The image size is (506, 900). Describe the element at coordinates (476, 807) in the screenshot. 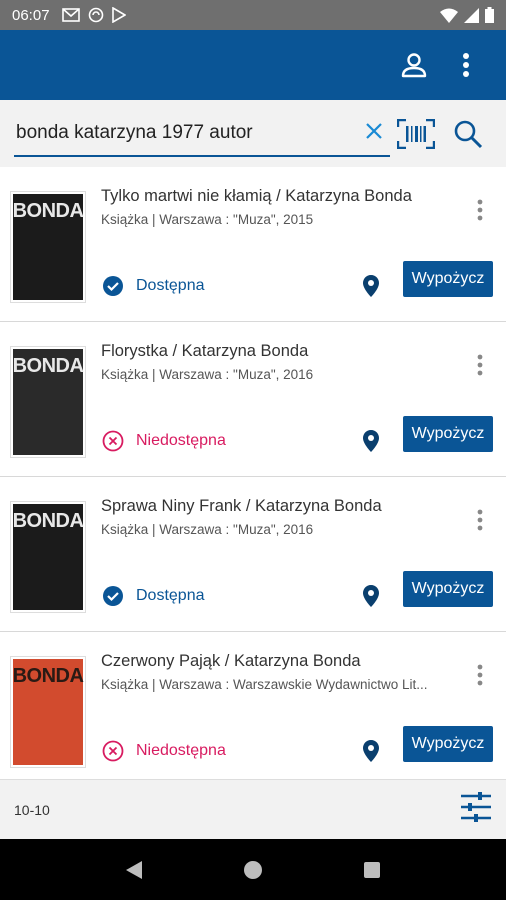

I see `filter-sliders-icon` at that location.